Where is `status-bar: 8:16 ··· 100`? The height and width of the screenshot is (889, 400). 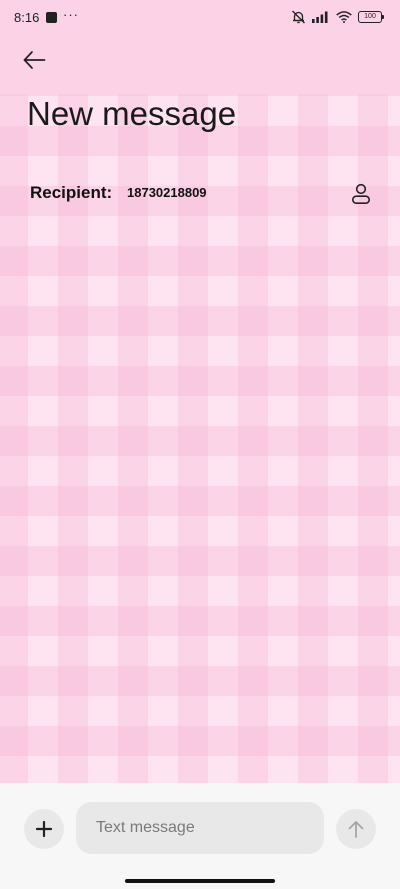 status-bar: 8:16 ··· 100 is located at coordinates (200, 18).